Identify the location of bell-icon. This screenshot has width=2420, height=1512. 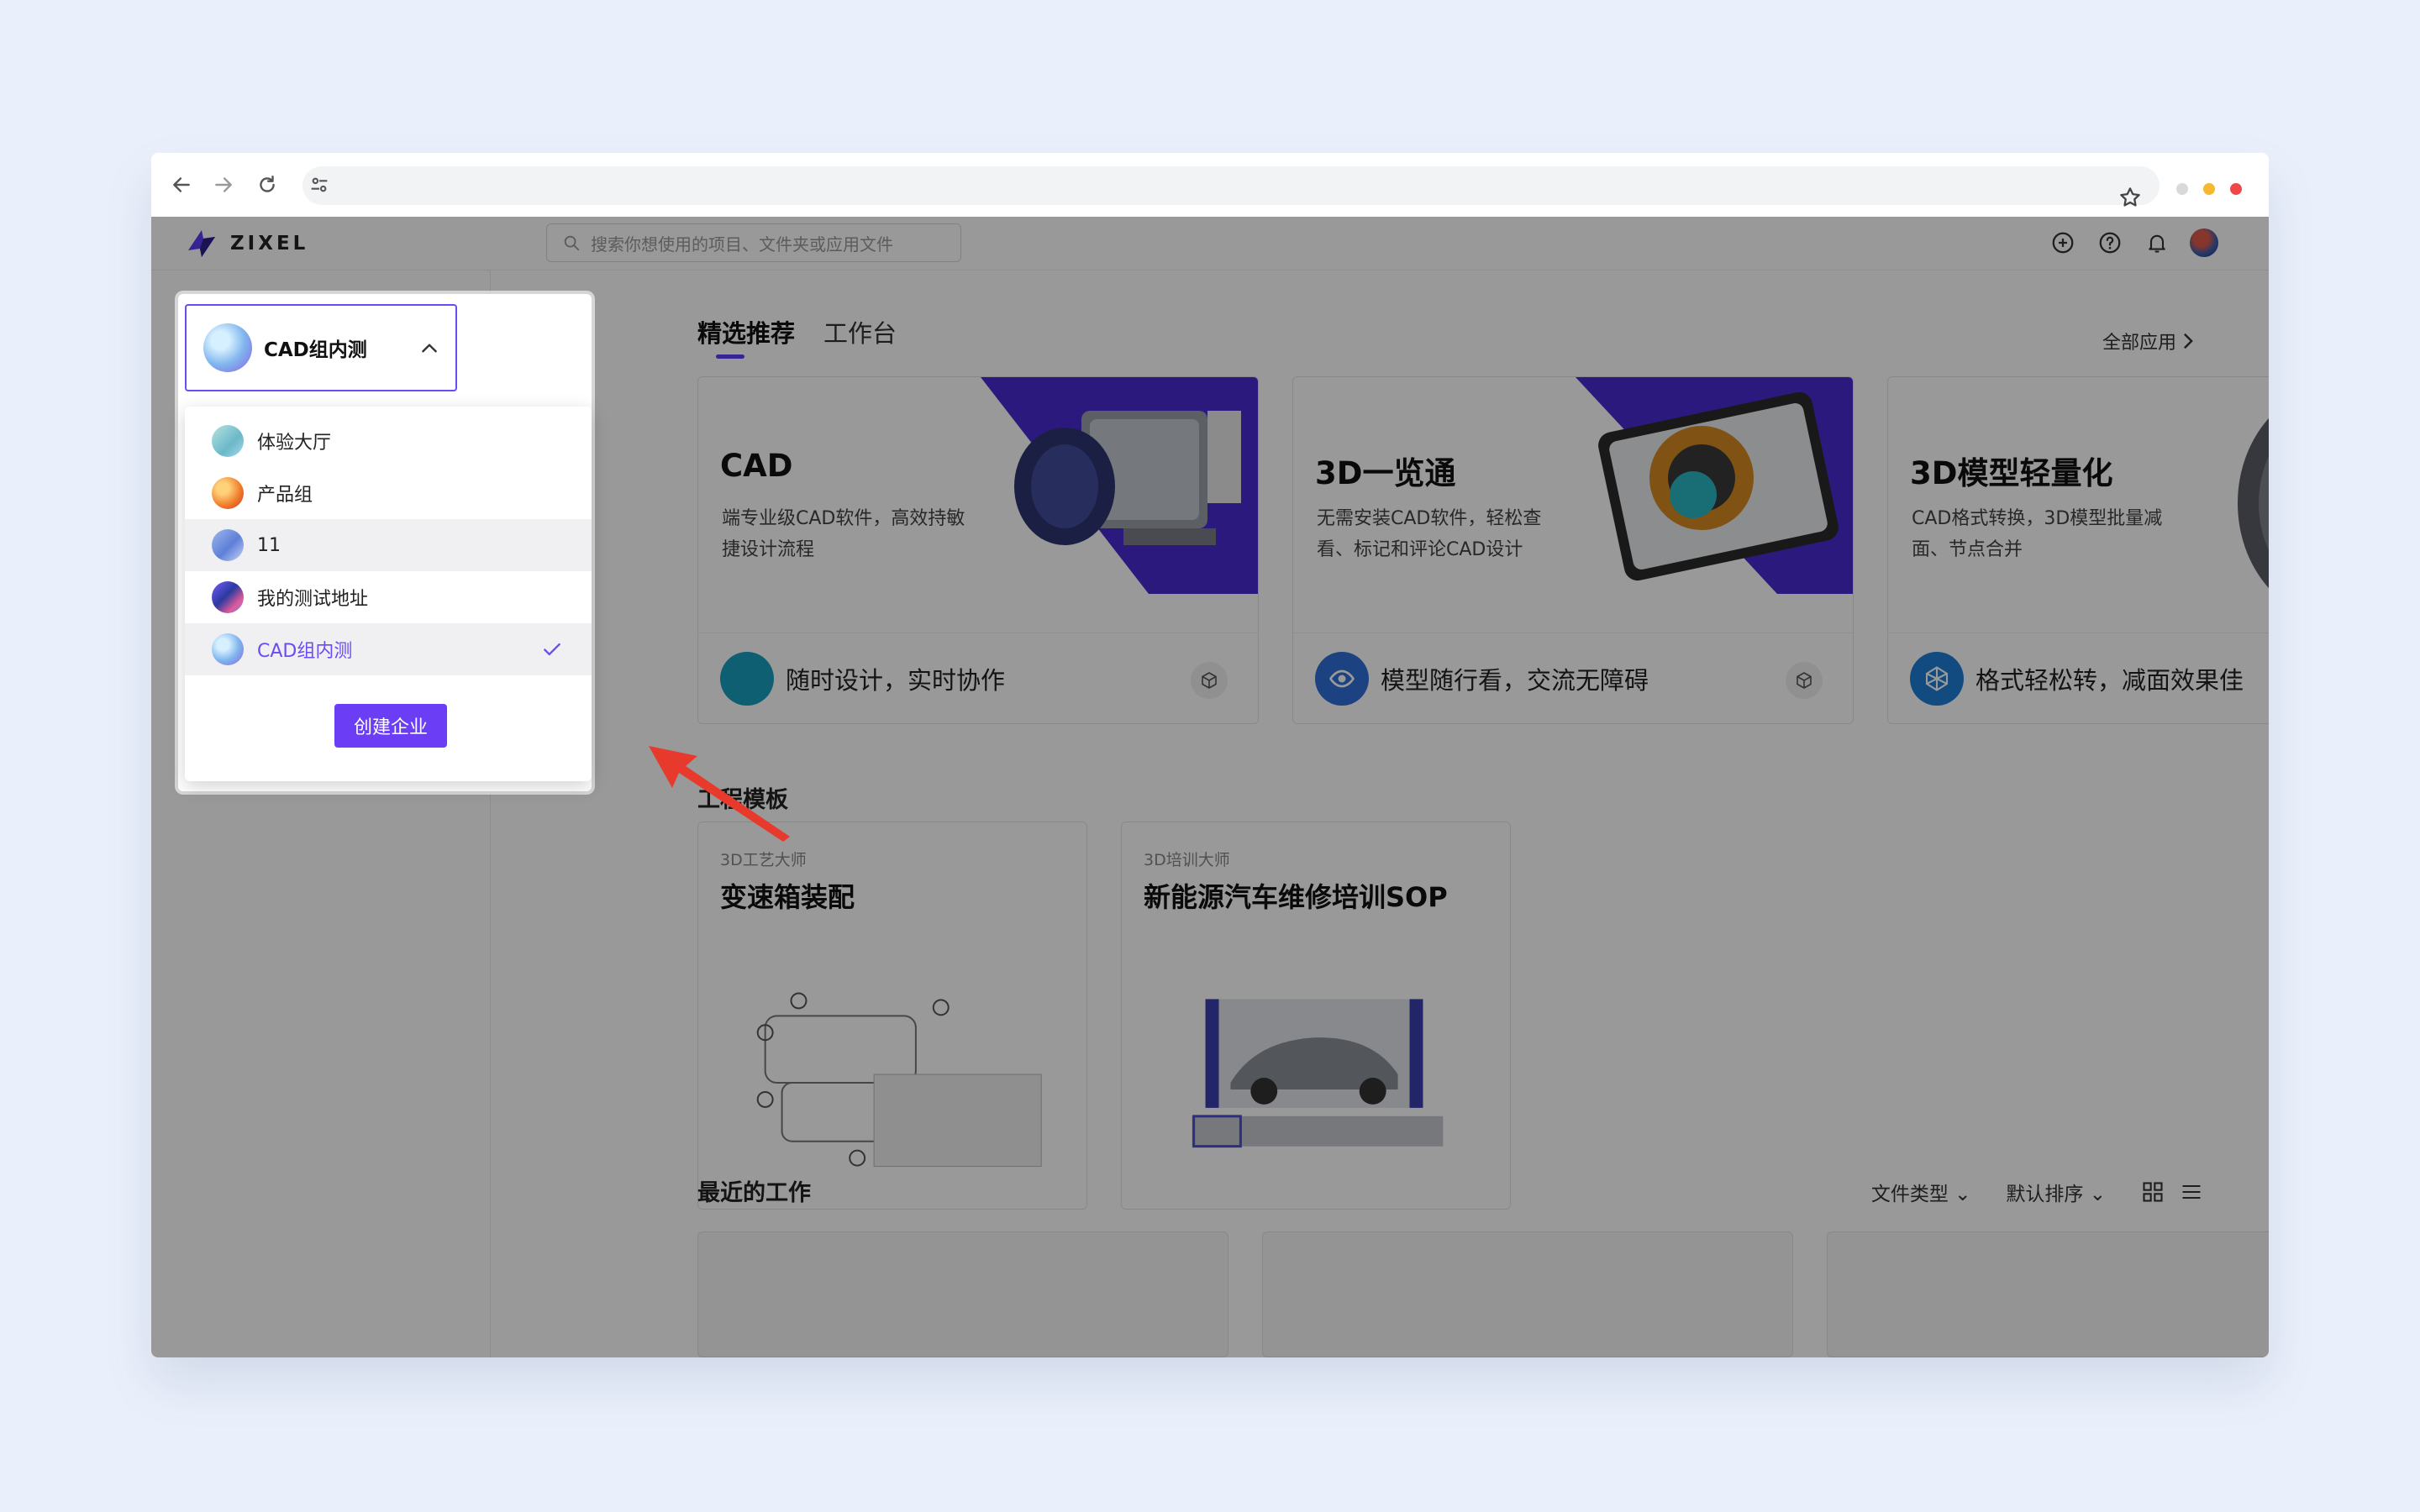
(2157, 242).